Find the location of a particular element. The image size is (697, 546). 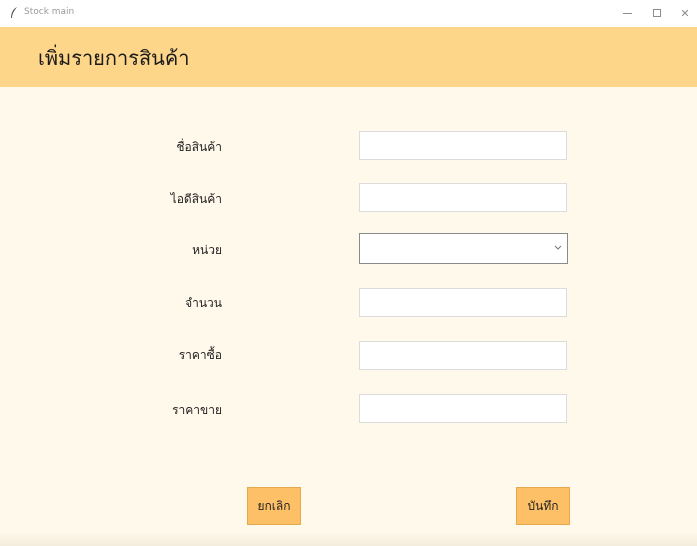

window-title: Stock main is located at coordinates (49, 12).